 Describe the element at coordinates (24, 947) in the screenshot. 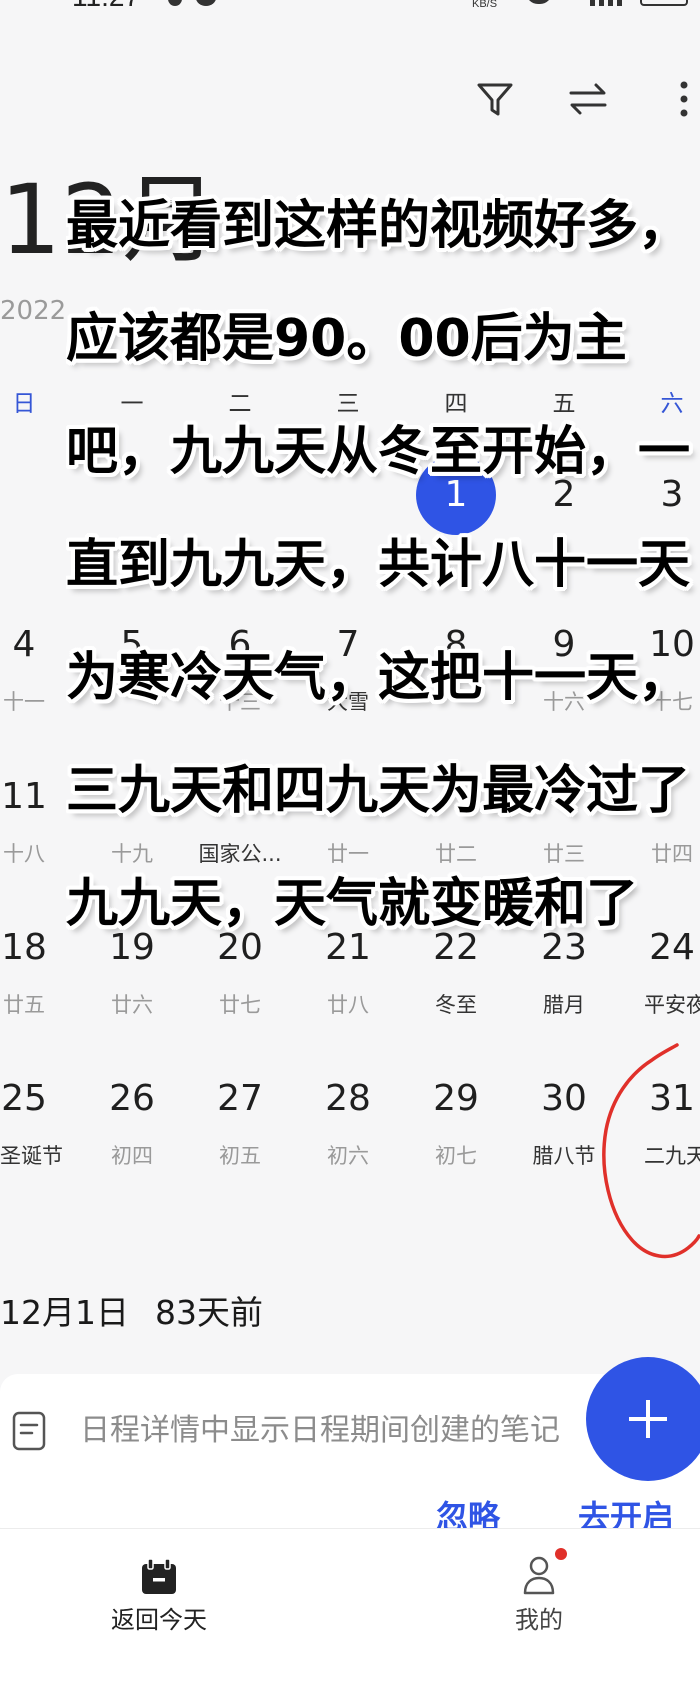

I see `day-number: 18` at that location.